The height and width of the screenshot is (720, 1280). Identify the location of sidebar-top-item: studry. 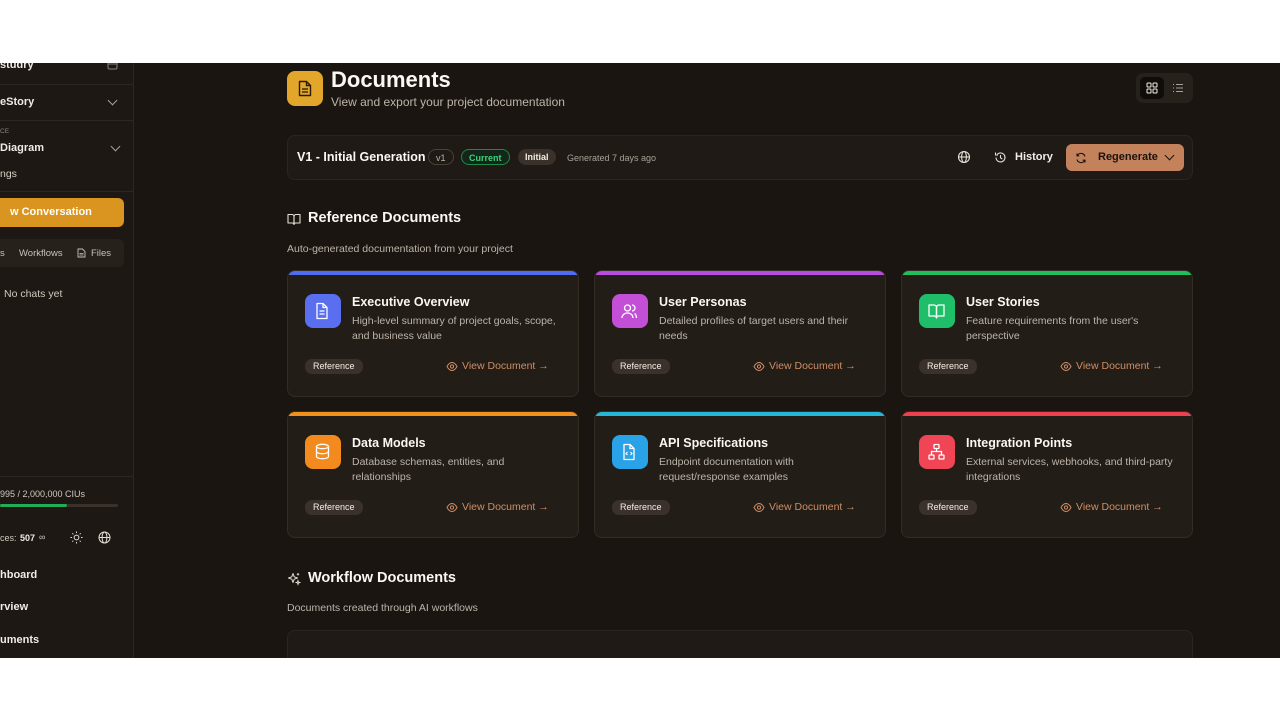
(17, 67).